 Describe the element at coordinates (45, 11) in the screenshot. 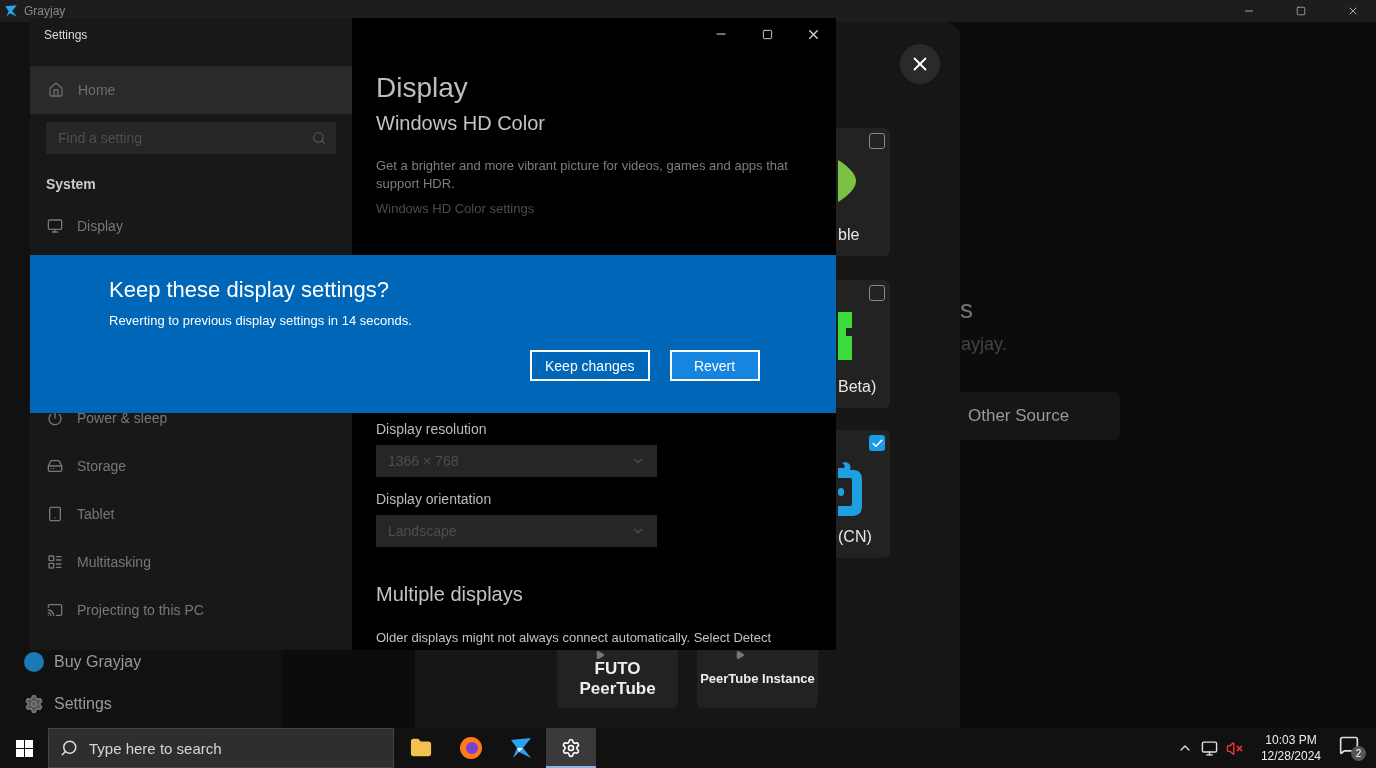

I see `window-title: Grayjay` at that location.